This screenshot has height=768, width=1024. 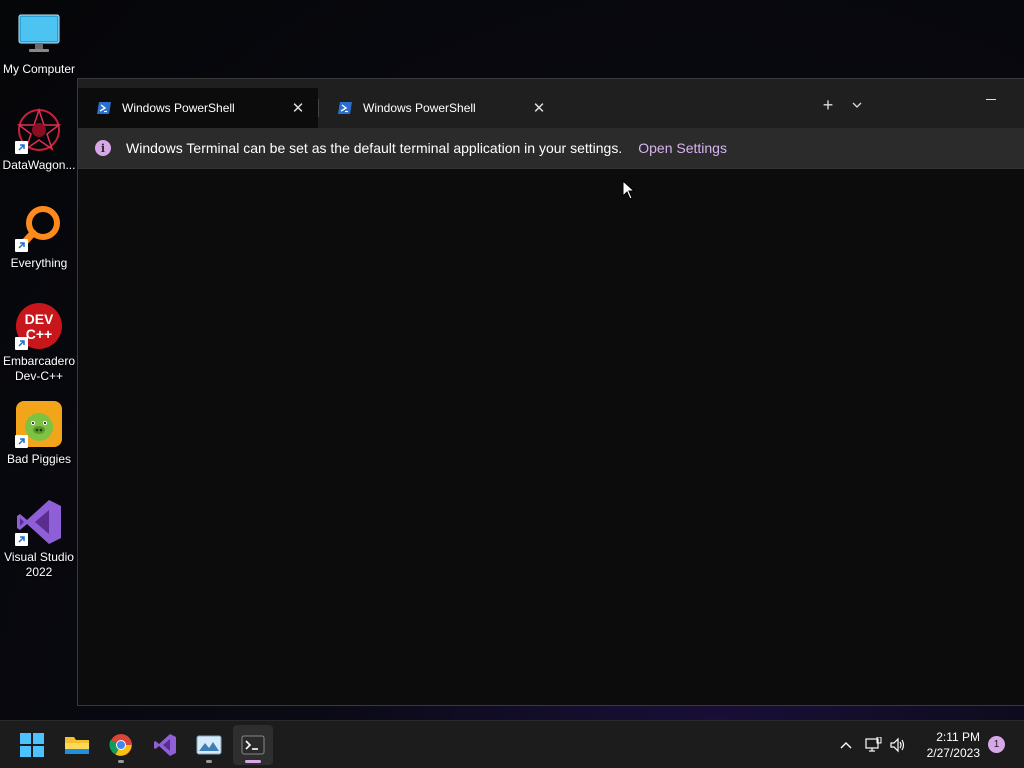 I want to click on desktop-icon-my-computer: My Computer, so click(x=39, y=43).